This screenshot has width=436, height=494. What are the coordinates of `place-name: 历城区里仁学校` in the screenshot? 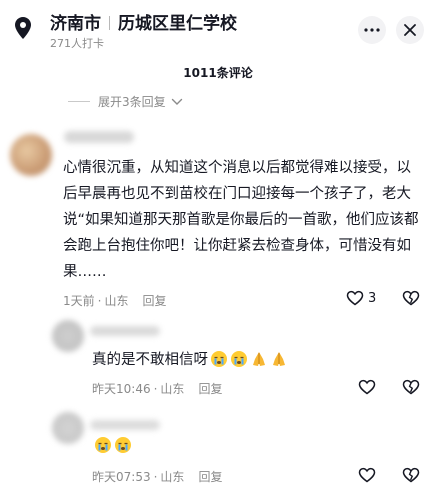 It's located at (177, 24).